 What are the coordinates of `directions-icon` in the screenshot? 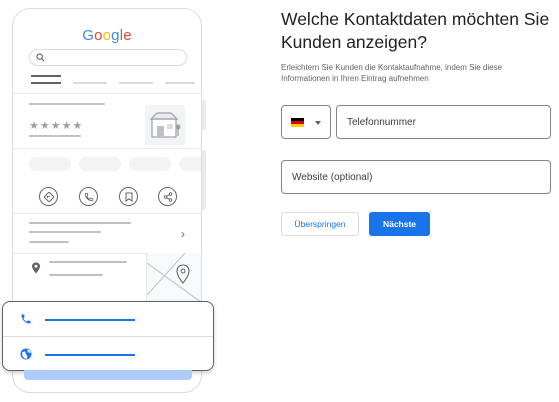 It's located at (48, 196).